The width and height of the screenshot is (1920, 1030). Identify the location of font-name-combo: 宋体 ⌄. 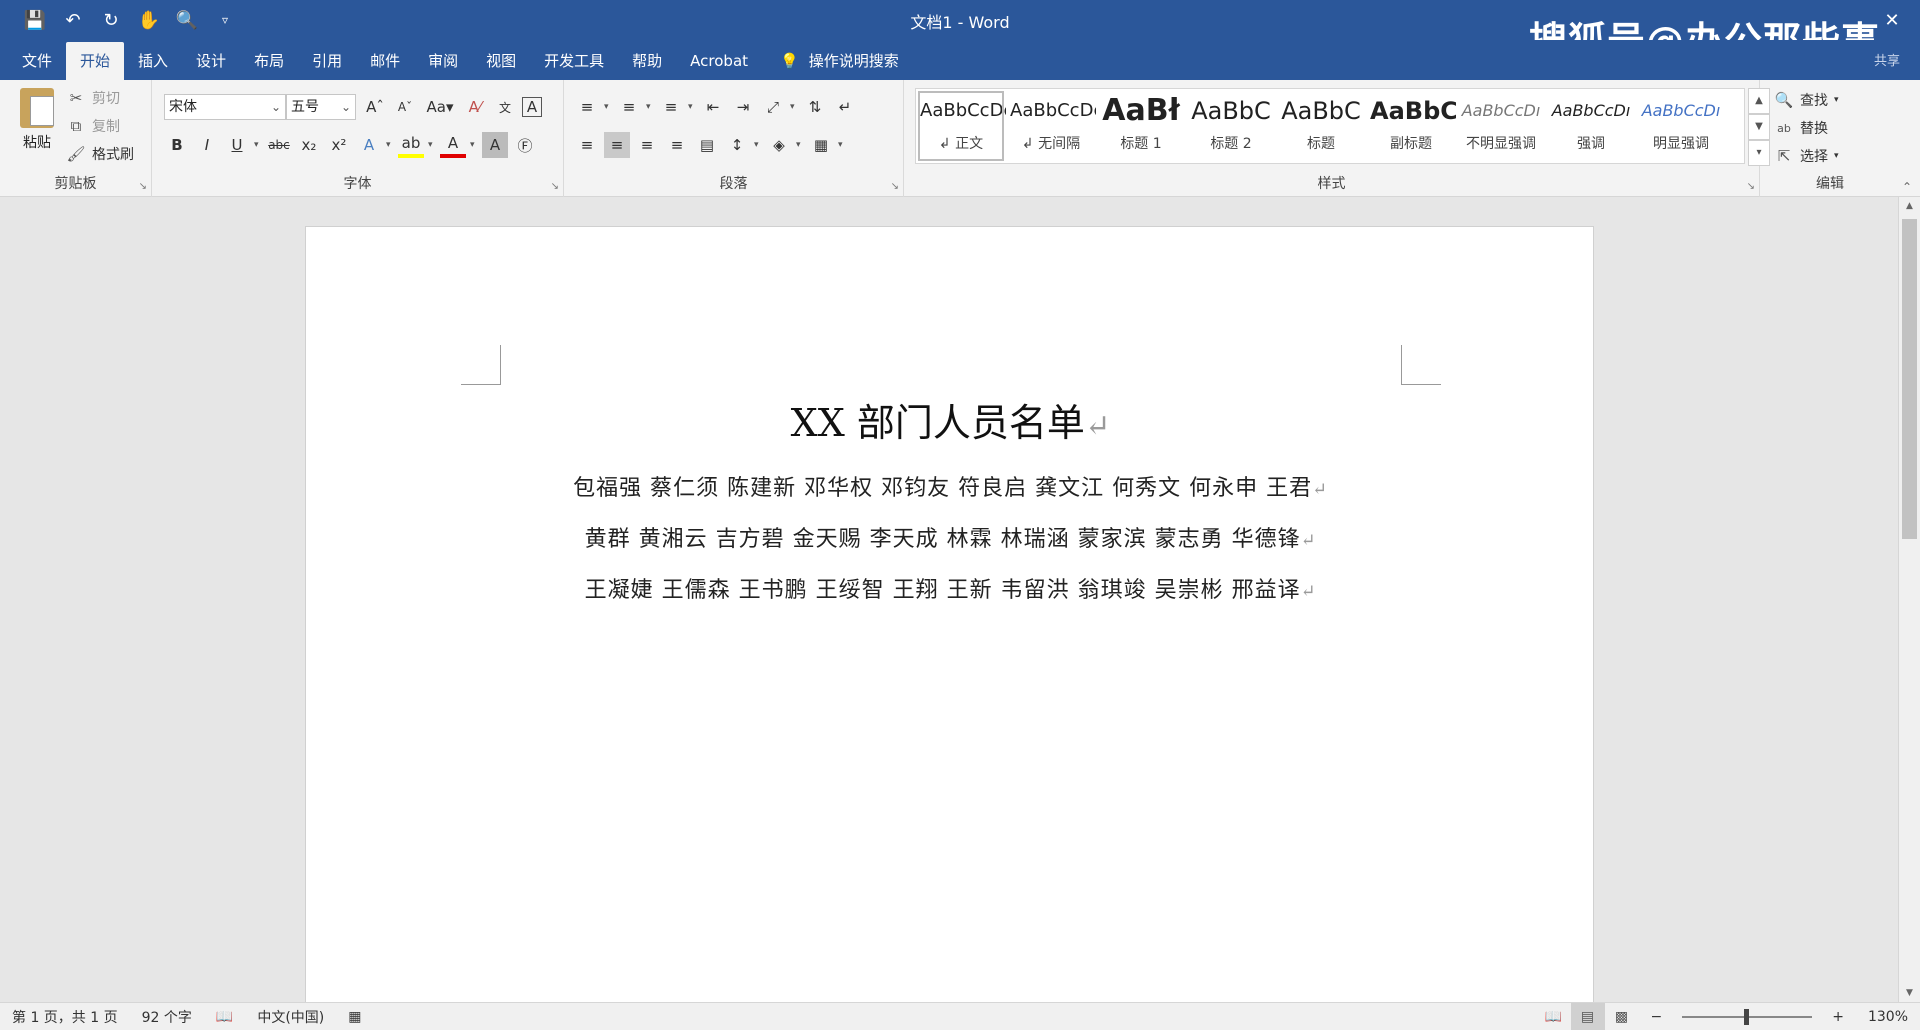
(225, 107).